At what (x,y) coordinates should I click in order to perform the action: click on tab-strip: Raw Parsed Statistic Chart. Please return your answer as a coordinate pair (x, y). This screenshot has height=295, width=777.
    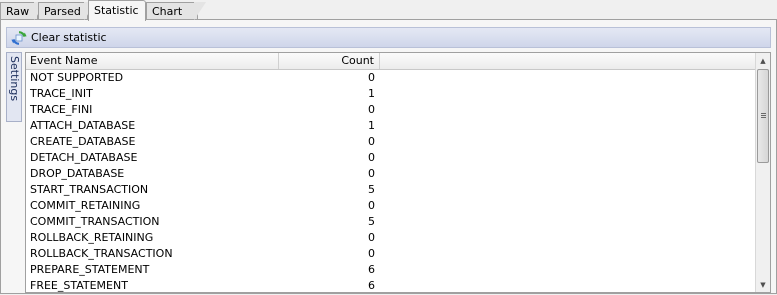
    Looking at the image, I should click on (388, 10).